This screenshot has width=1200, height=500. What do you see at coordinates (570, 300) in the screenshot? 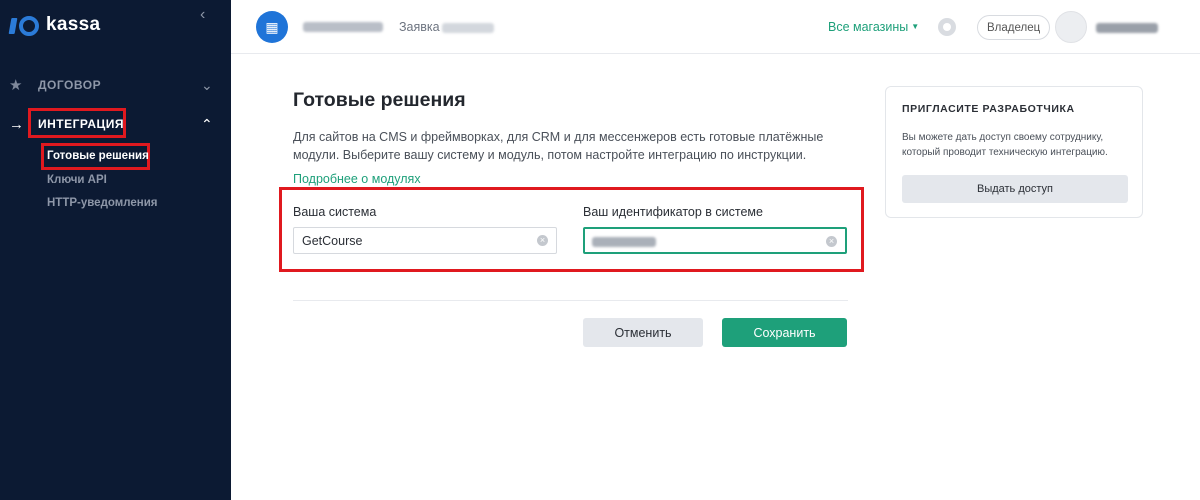
I see `divider` at bounding box center [570, 300].